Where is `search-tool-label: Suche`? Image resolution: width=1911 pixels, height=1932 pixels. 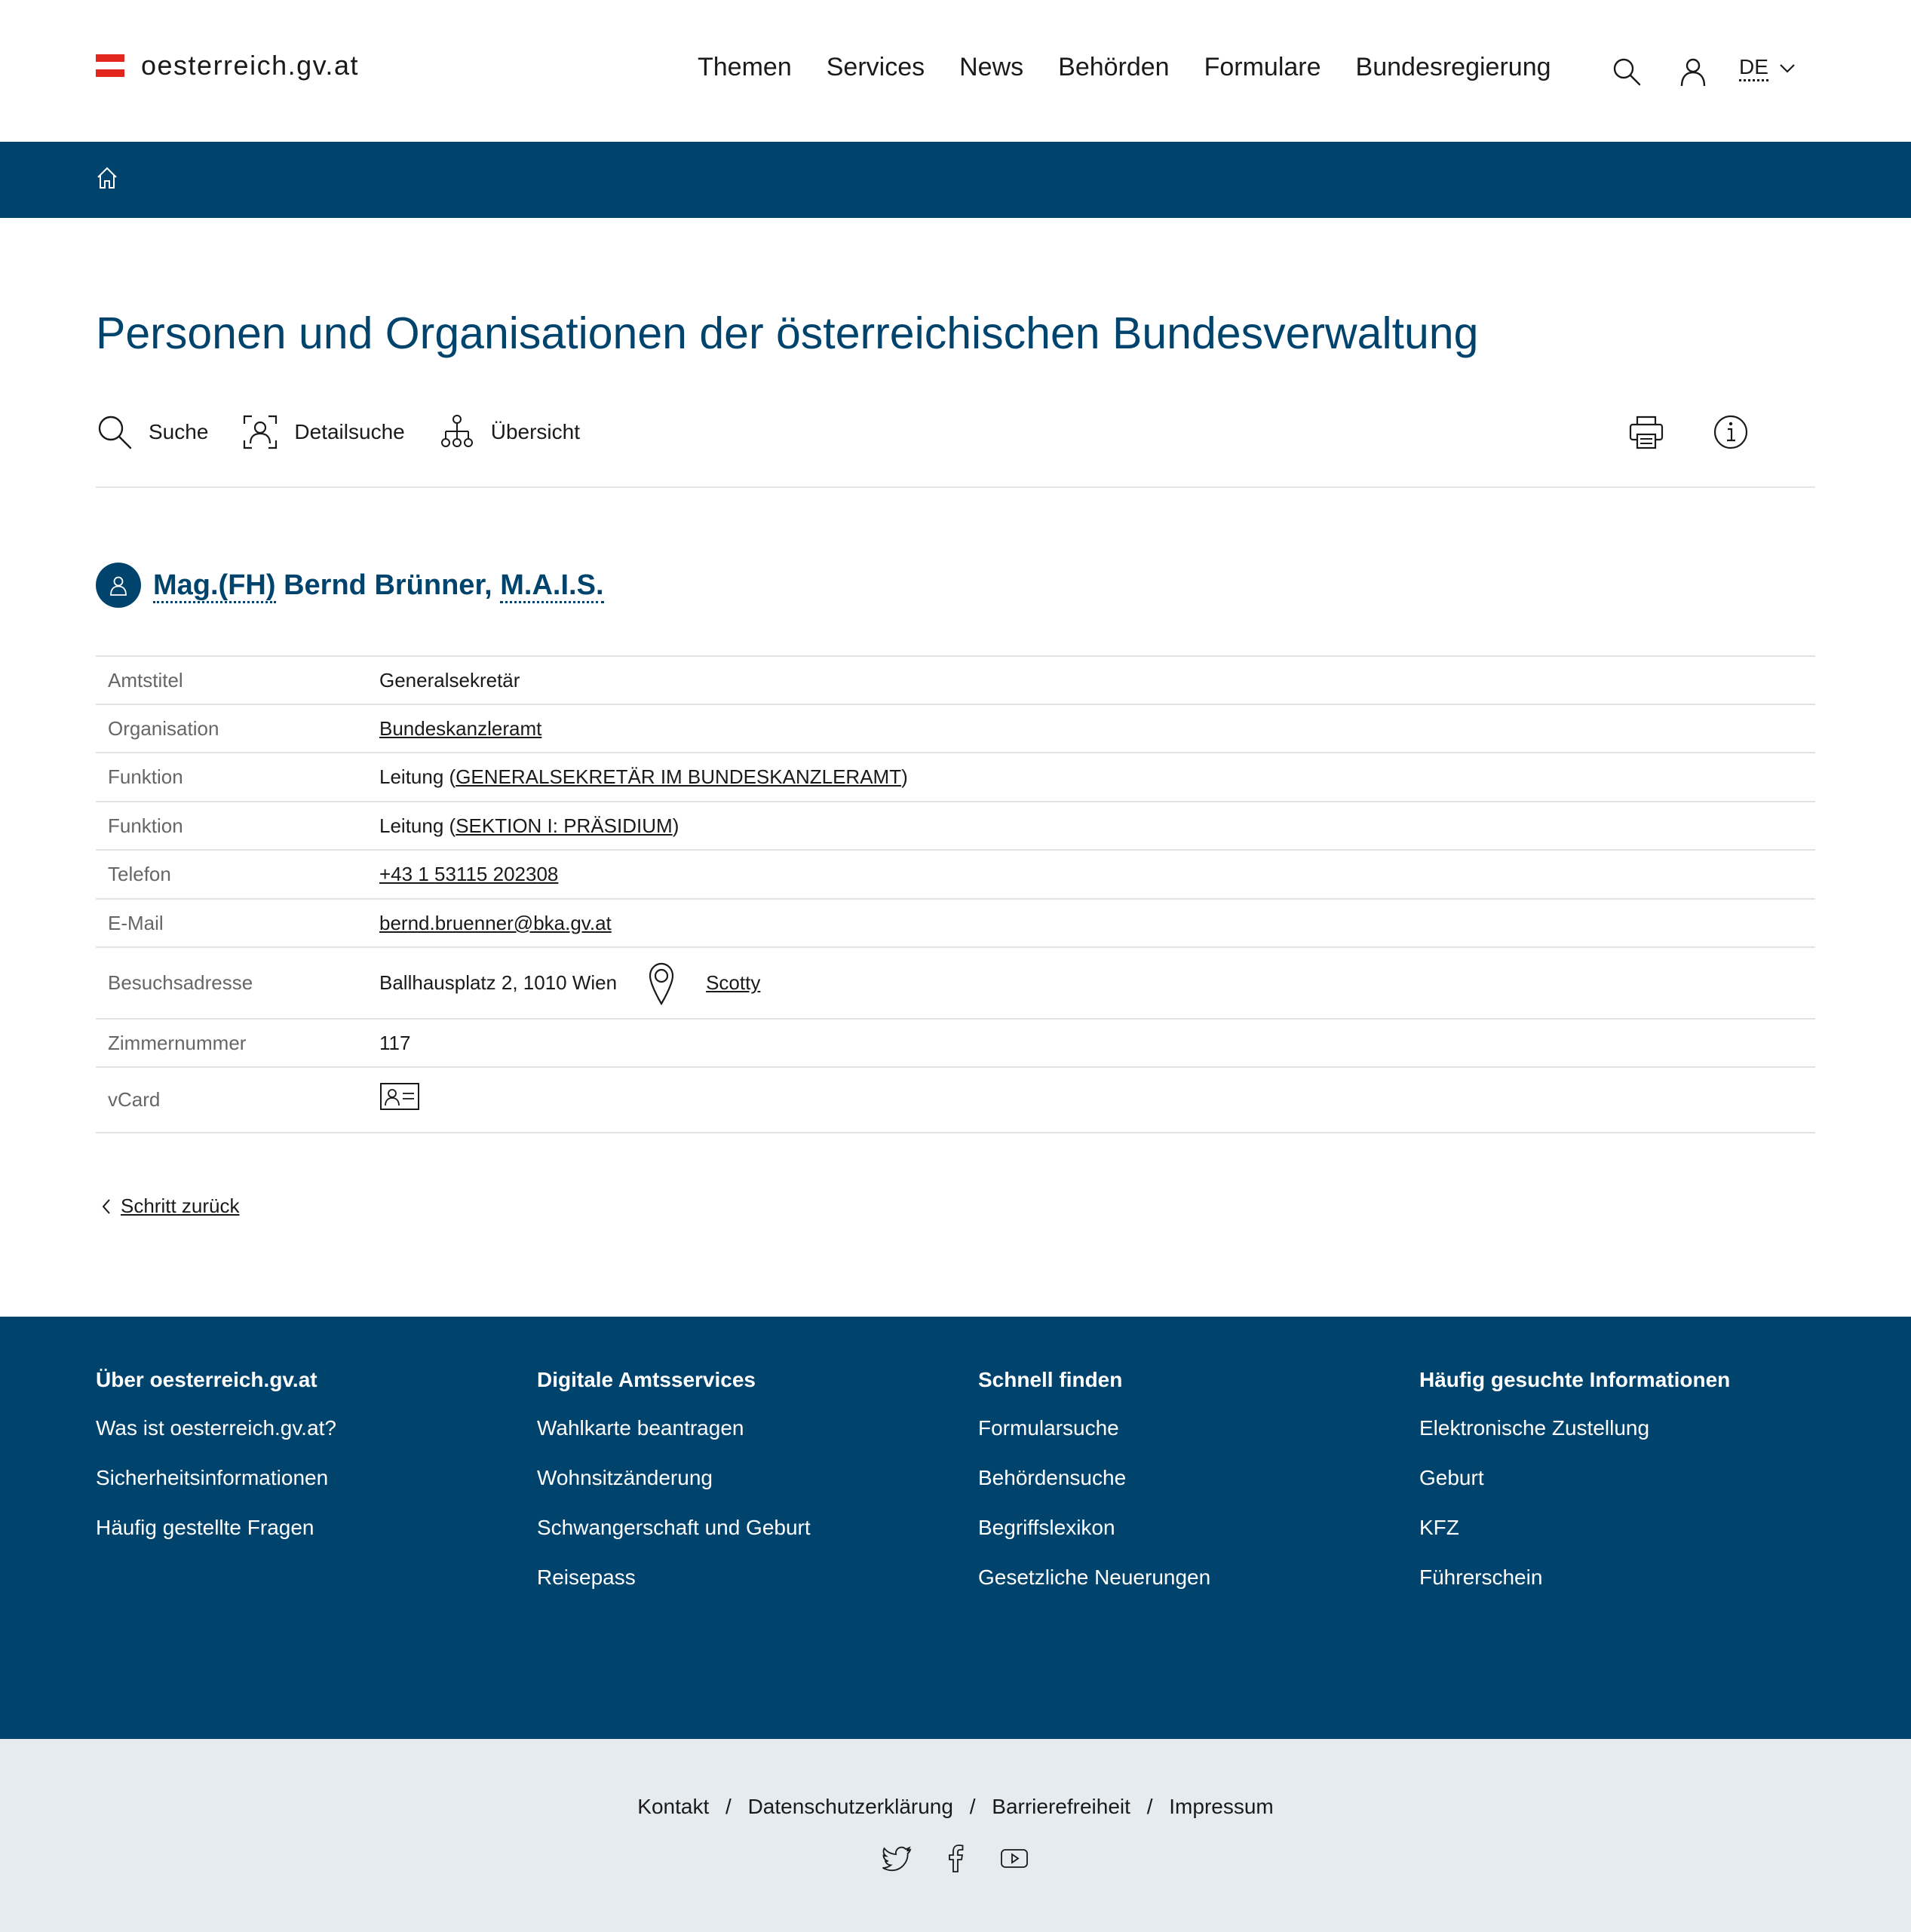 search-tool-label: Suche is located at coordinates (179, 431).